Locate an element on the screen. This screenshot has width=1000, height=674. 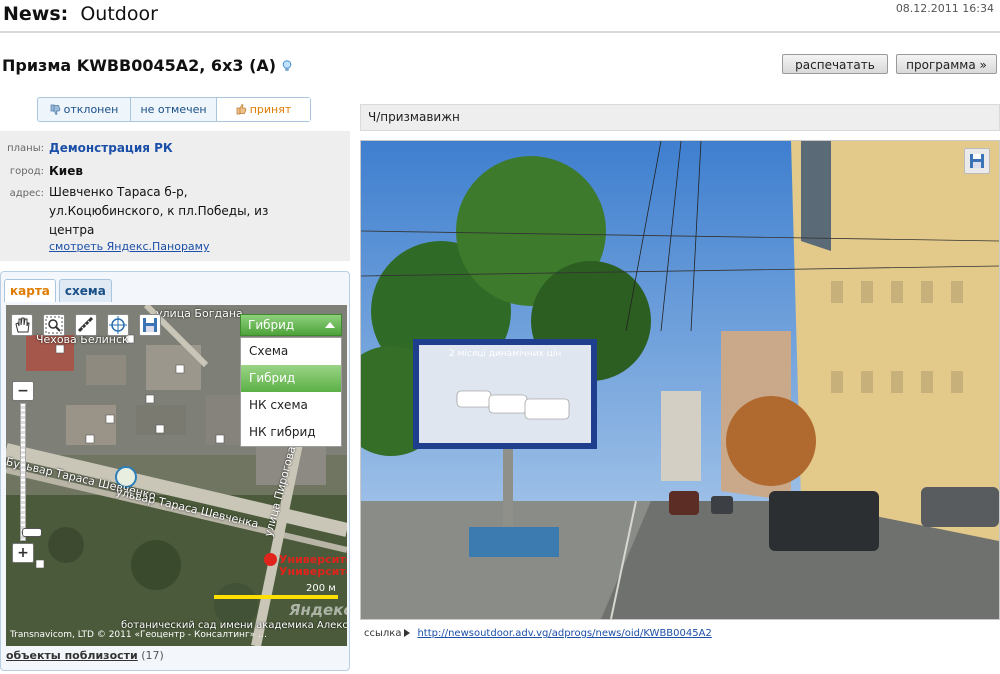
layer-option-scheme: Схема is located at coordinates (291, 351).